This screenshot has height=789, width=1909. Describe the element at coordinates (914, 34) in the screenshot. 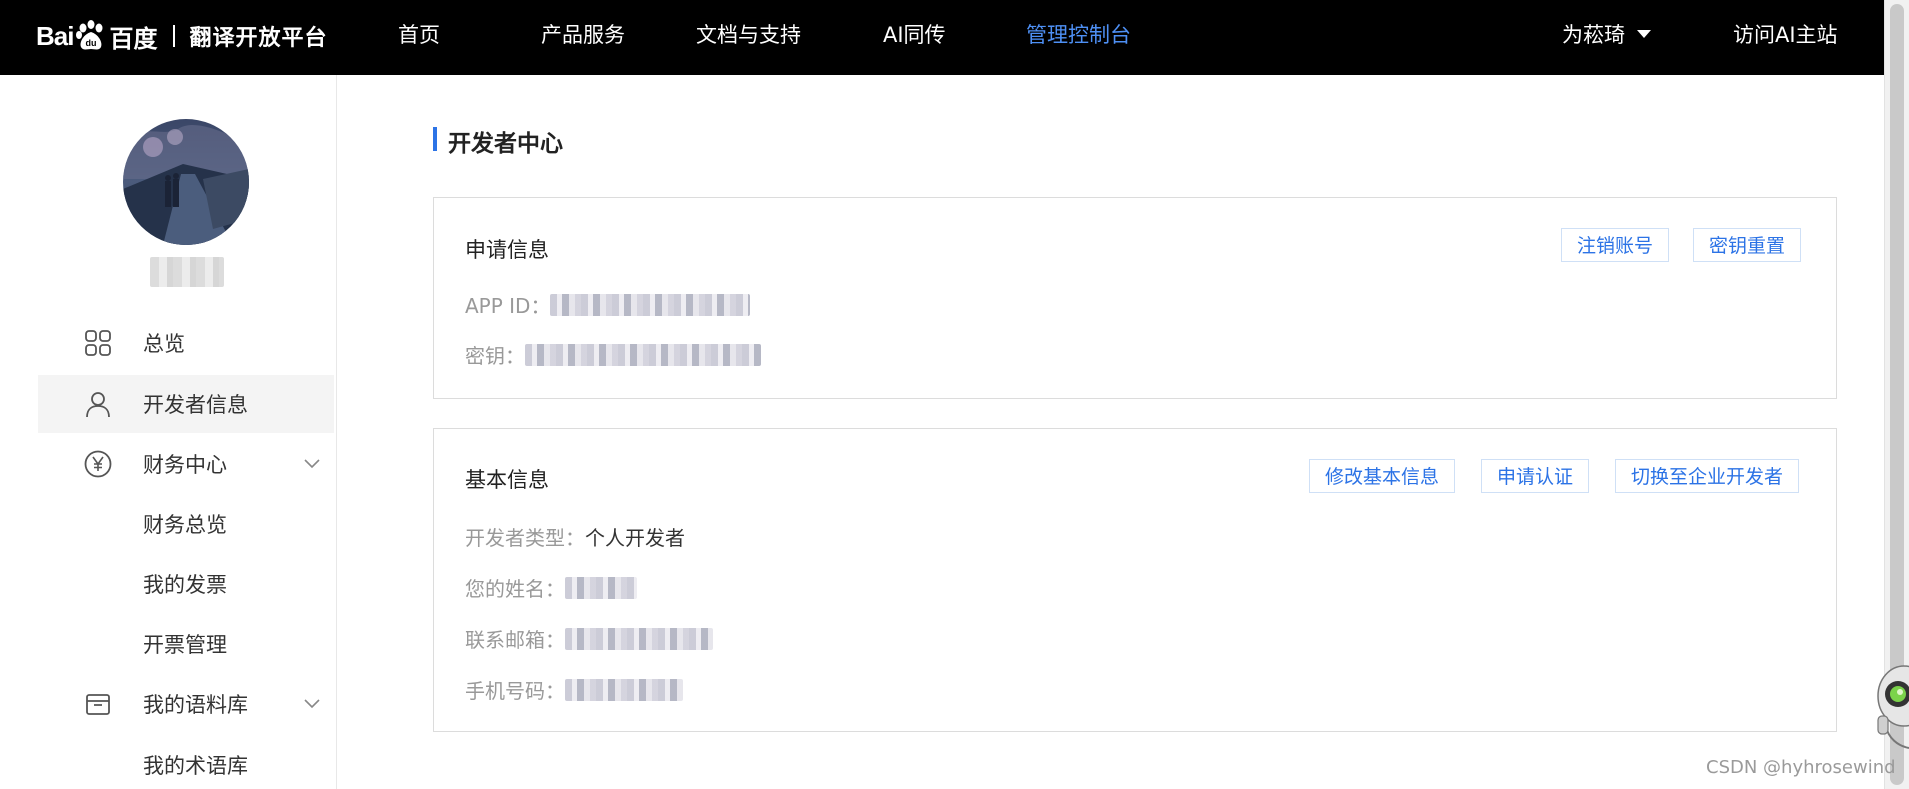

I see `nav-ai-interpretation: AI同传` at that location.